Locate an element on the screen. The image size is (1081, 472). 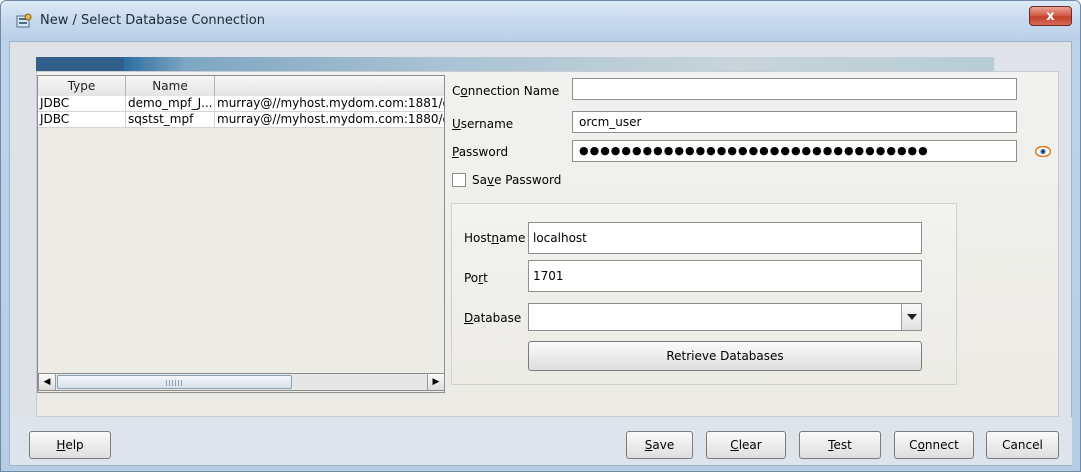
column-header-name: Name is located at coordinates (170, 86).